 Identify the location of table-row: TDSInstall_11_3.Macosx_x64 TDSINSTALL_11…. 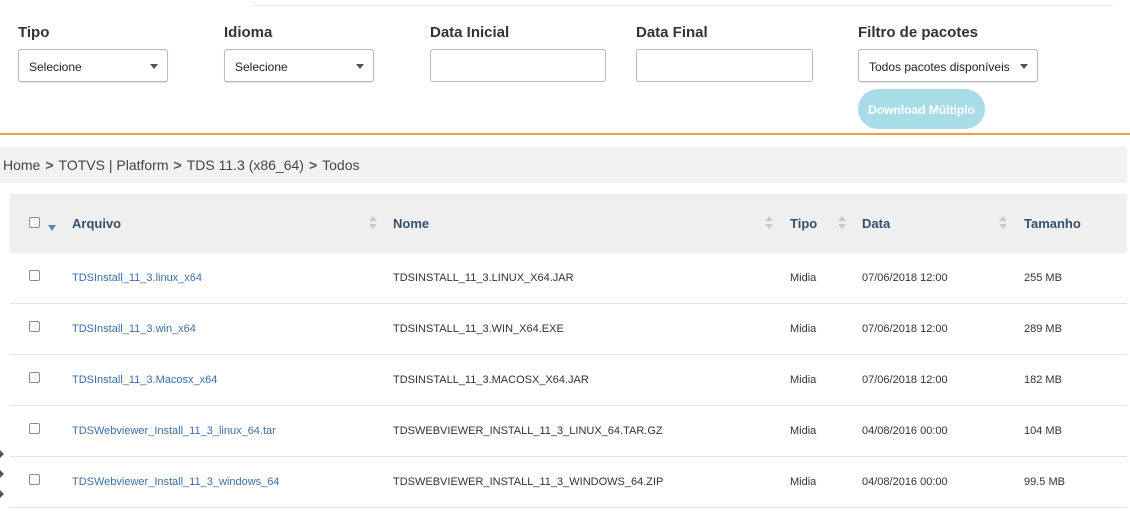
(568, 380).